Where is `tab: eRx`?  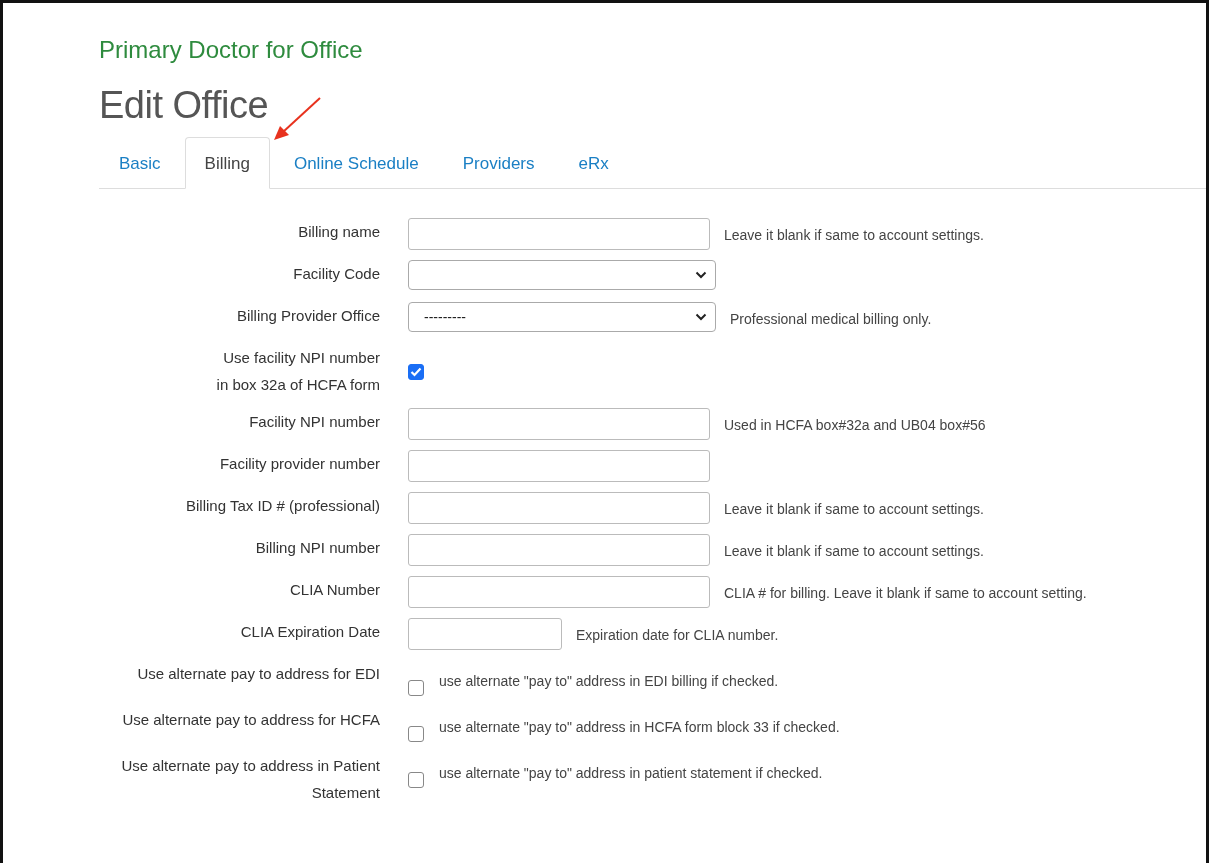
tab: eRx is located at coordinates (593, 163).